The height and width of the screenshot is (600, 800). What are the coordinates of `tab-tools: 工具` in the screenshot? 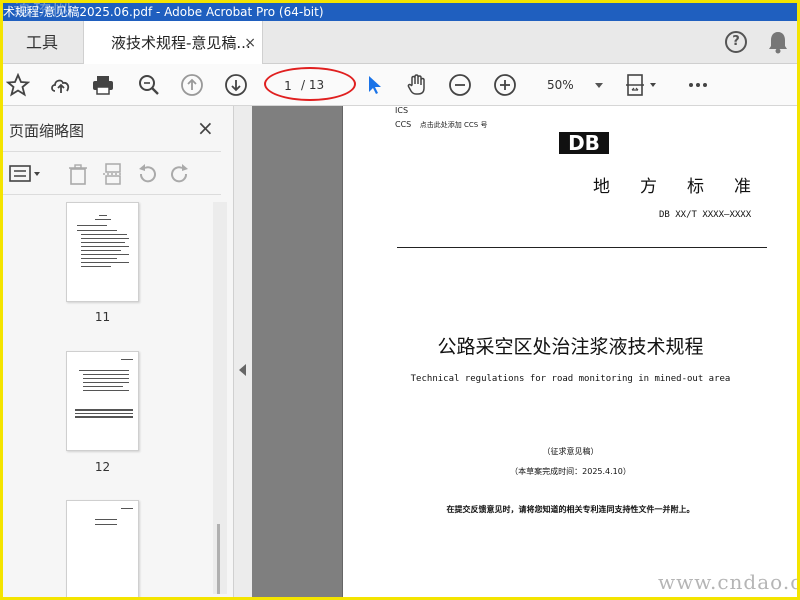 It's located at (42, 42).